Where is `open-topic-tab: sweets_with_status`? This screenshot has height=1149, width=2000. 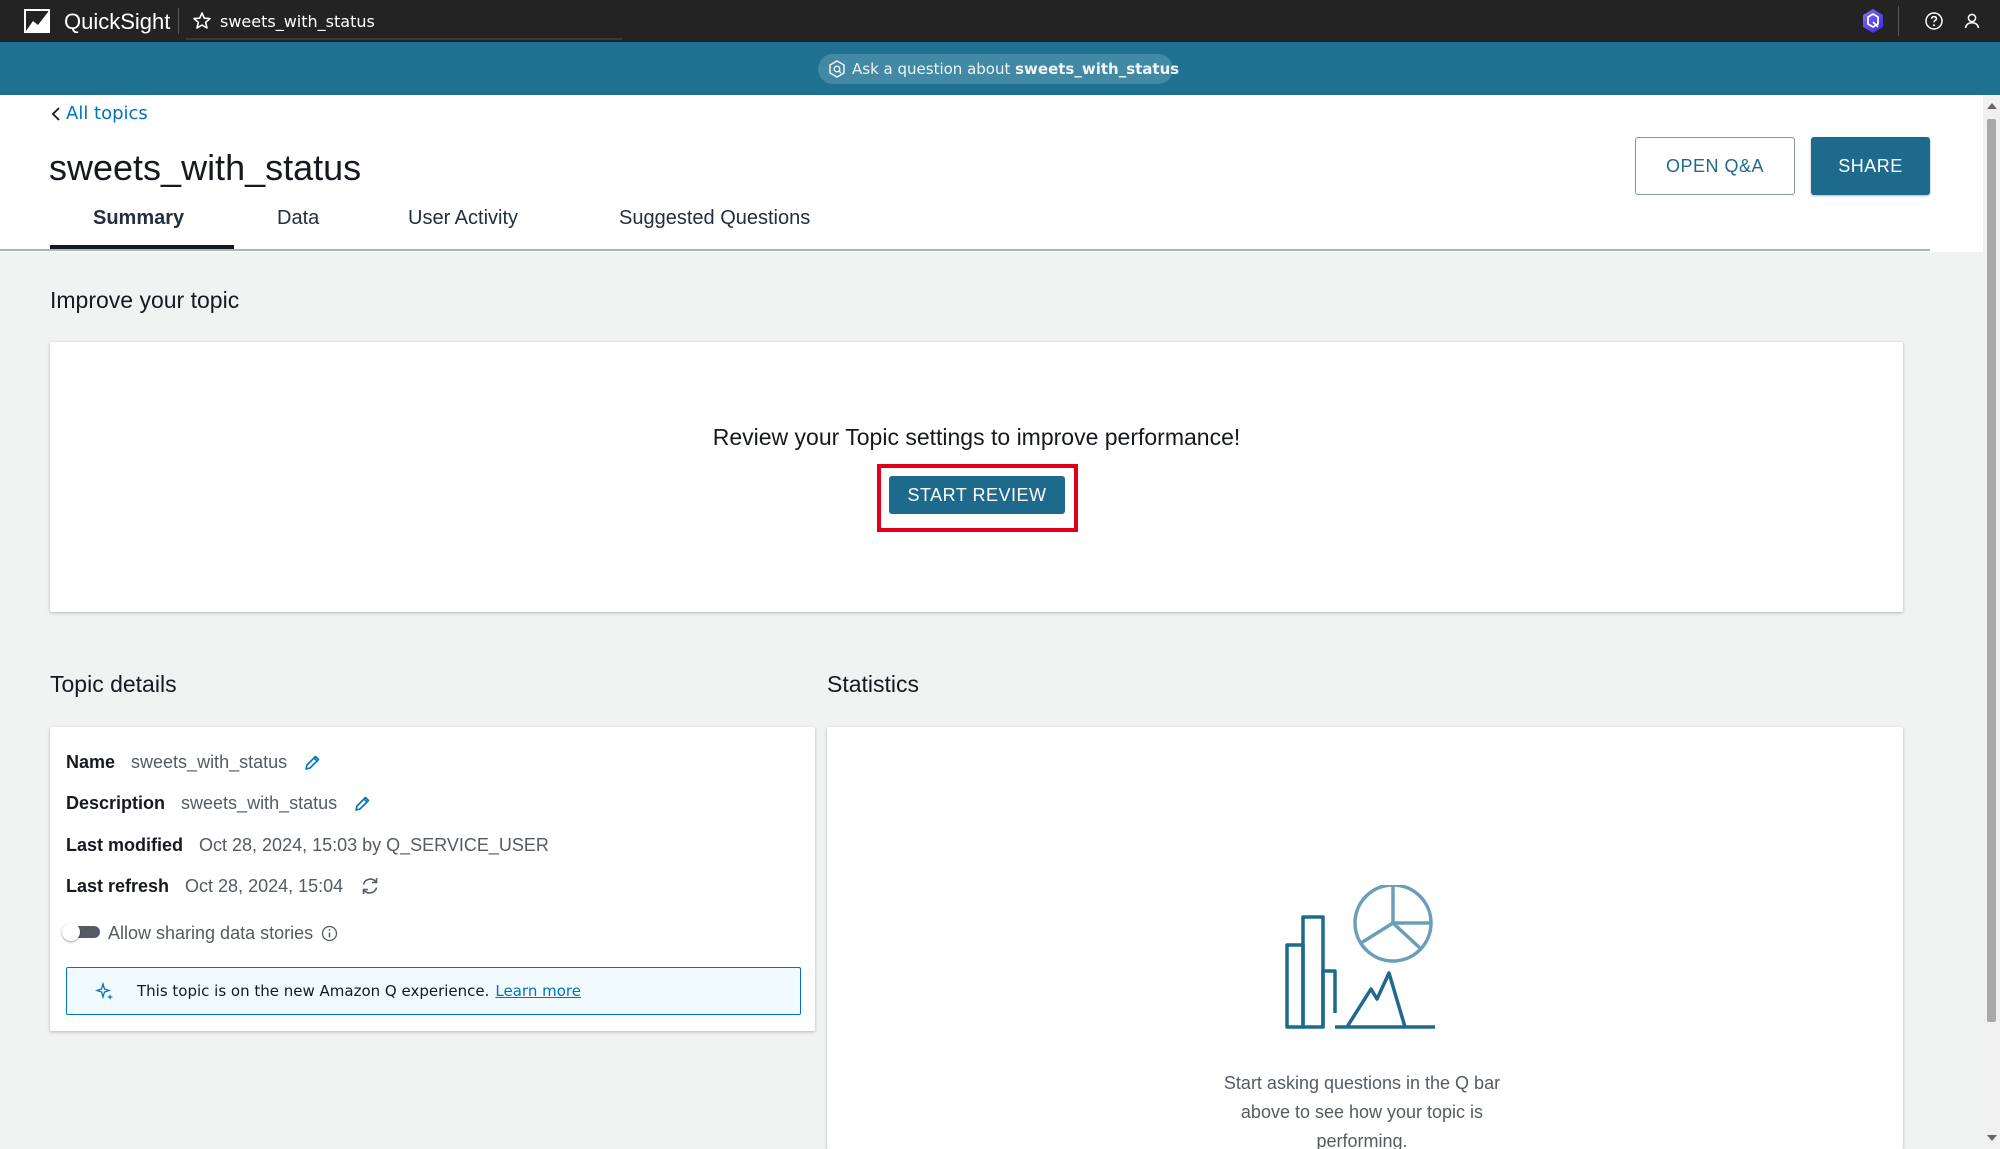 open-topic-tab: sweets_with_status is located at coordinates (297, 21).